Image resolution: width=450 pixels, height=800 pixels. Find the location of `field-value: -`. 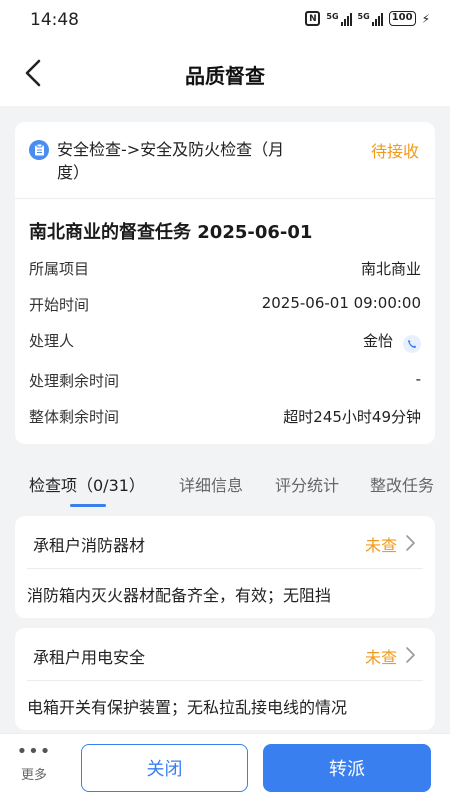

field-value: - is located at coordinates (418, 379).